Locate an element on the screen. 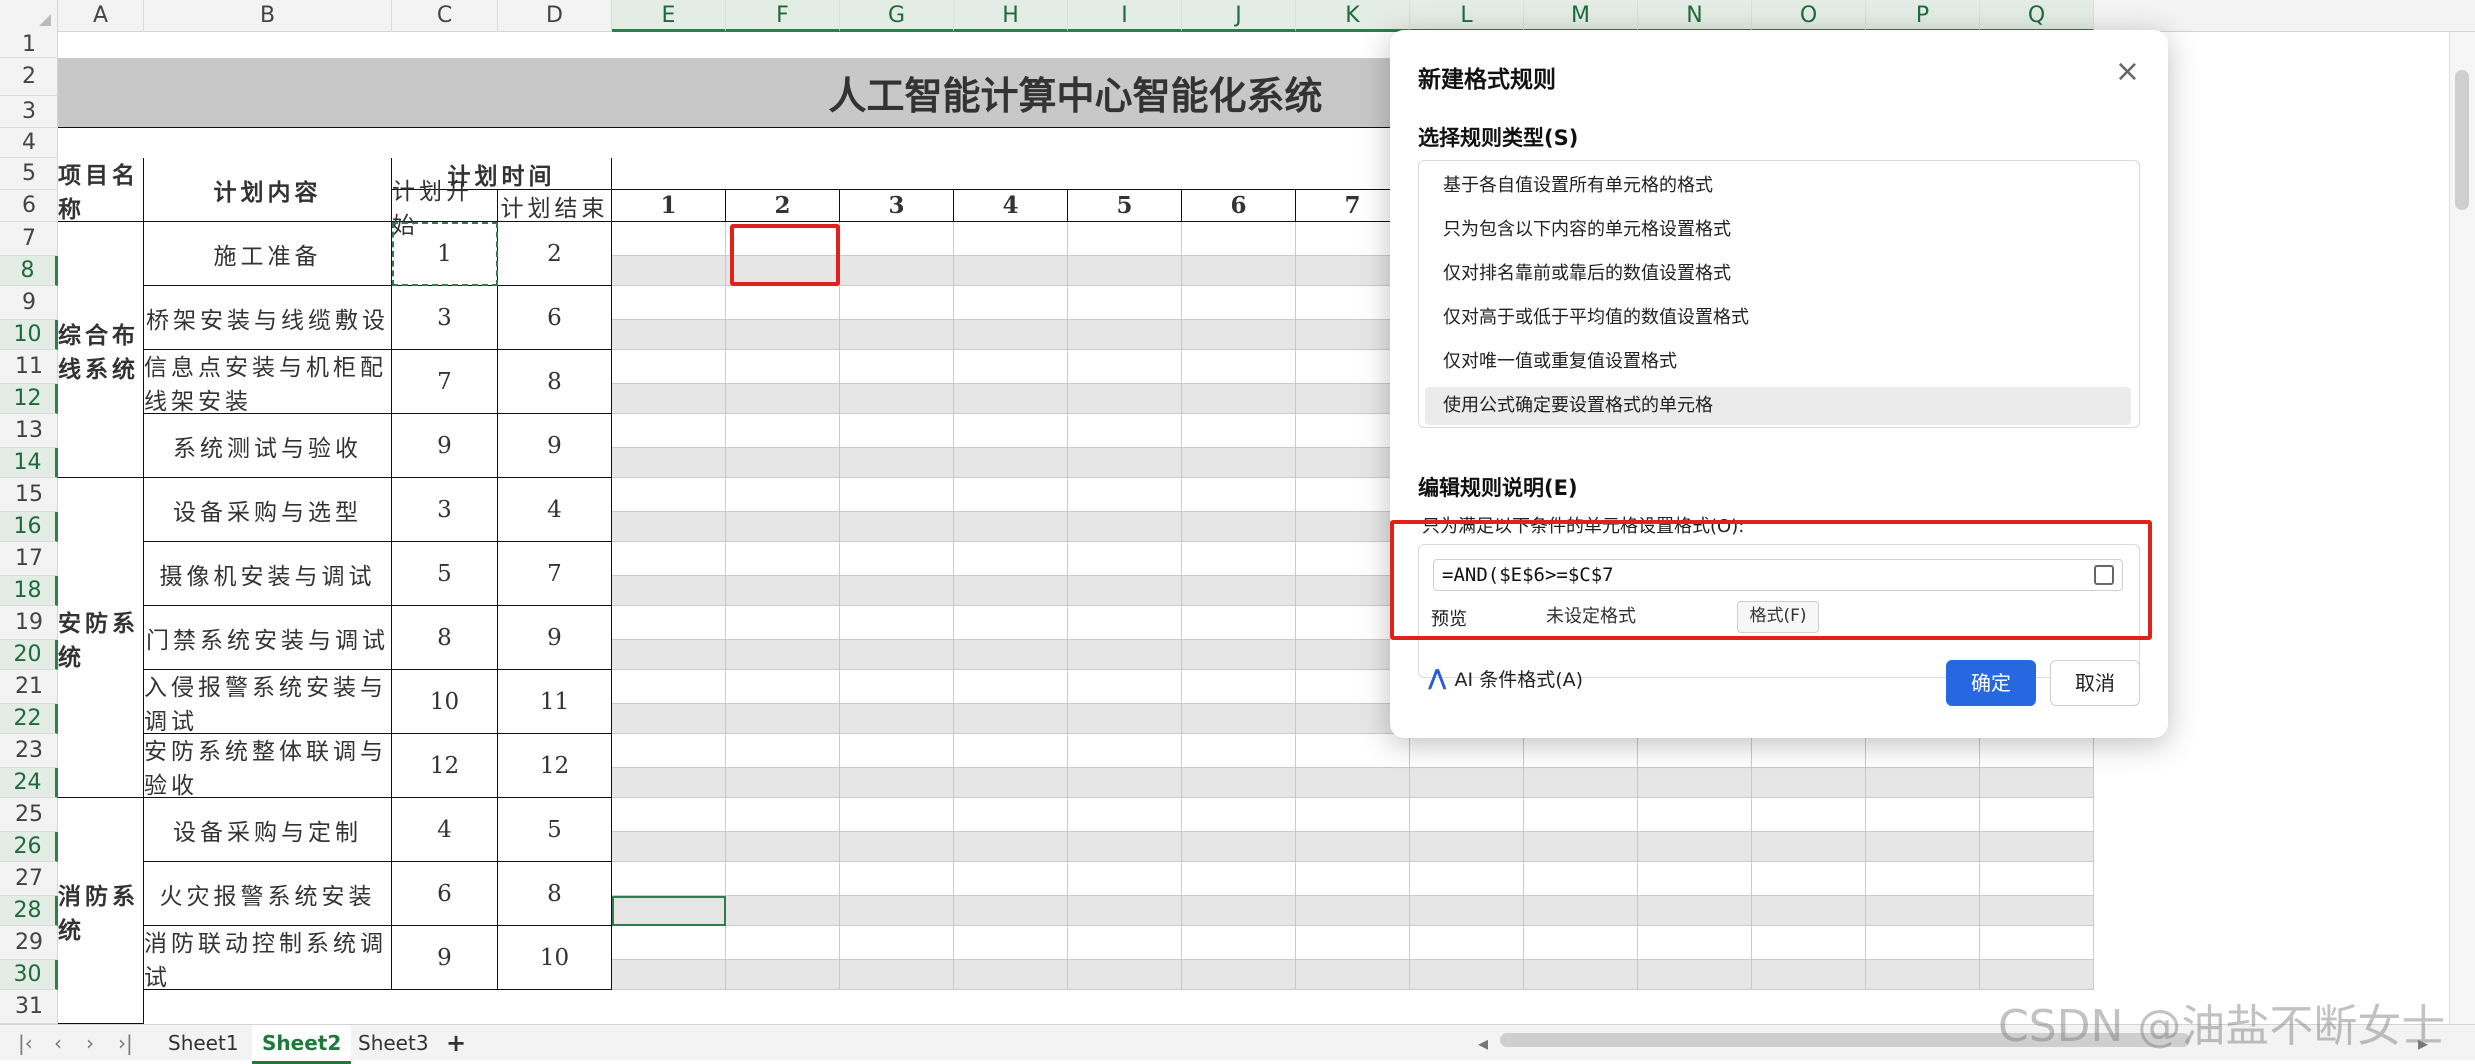  task-name: 安防系统整体联调与验收 is located at coordinates (268, 766).